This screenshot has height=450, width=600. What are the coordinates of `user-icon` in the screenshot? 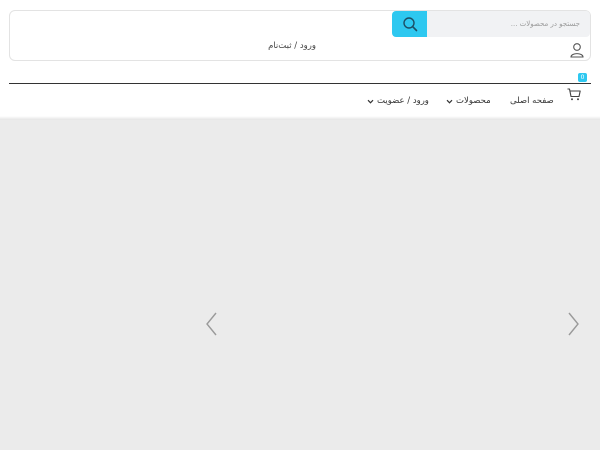 It's located at (577, 50).